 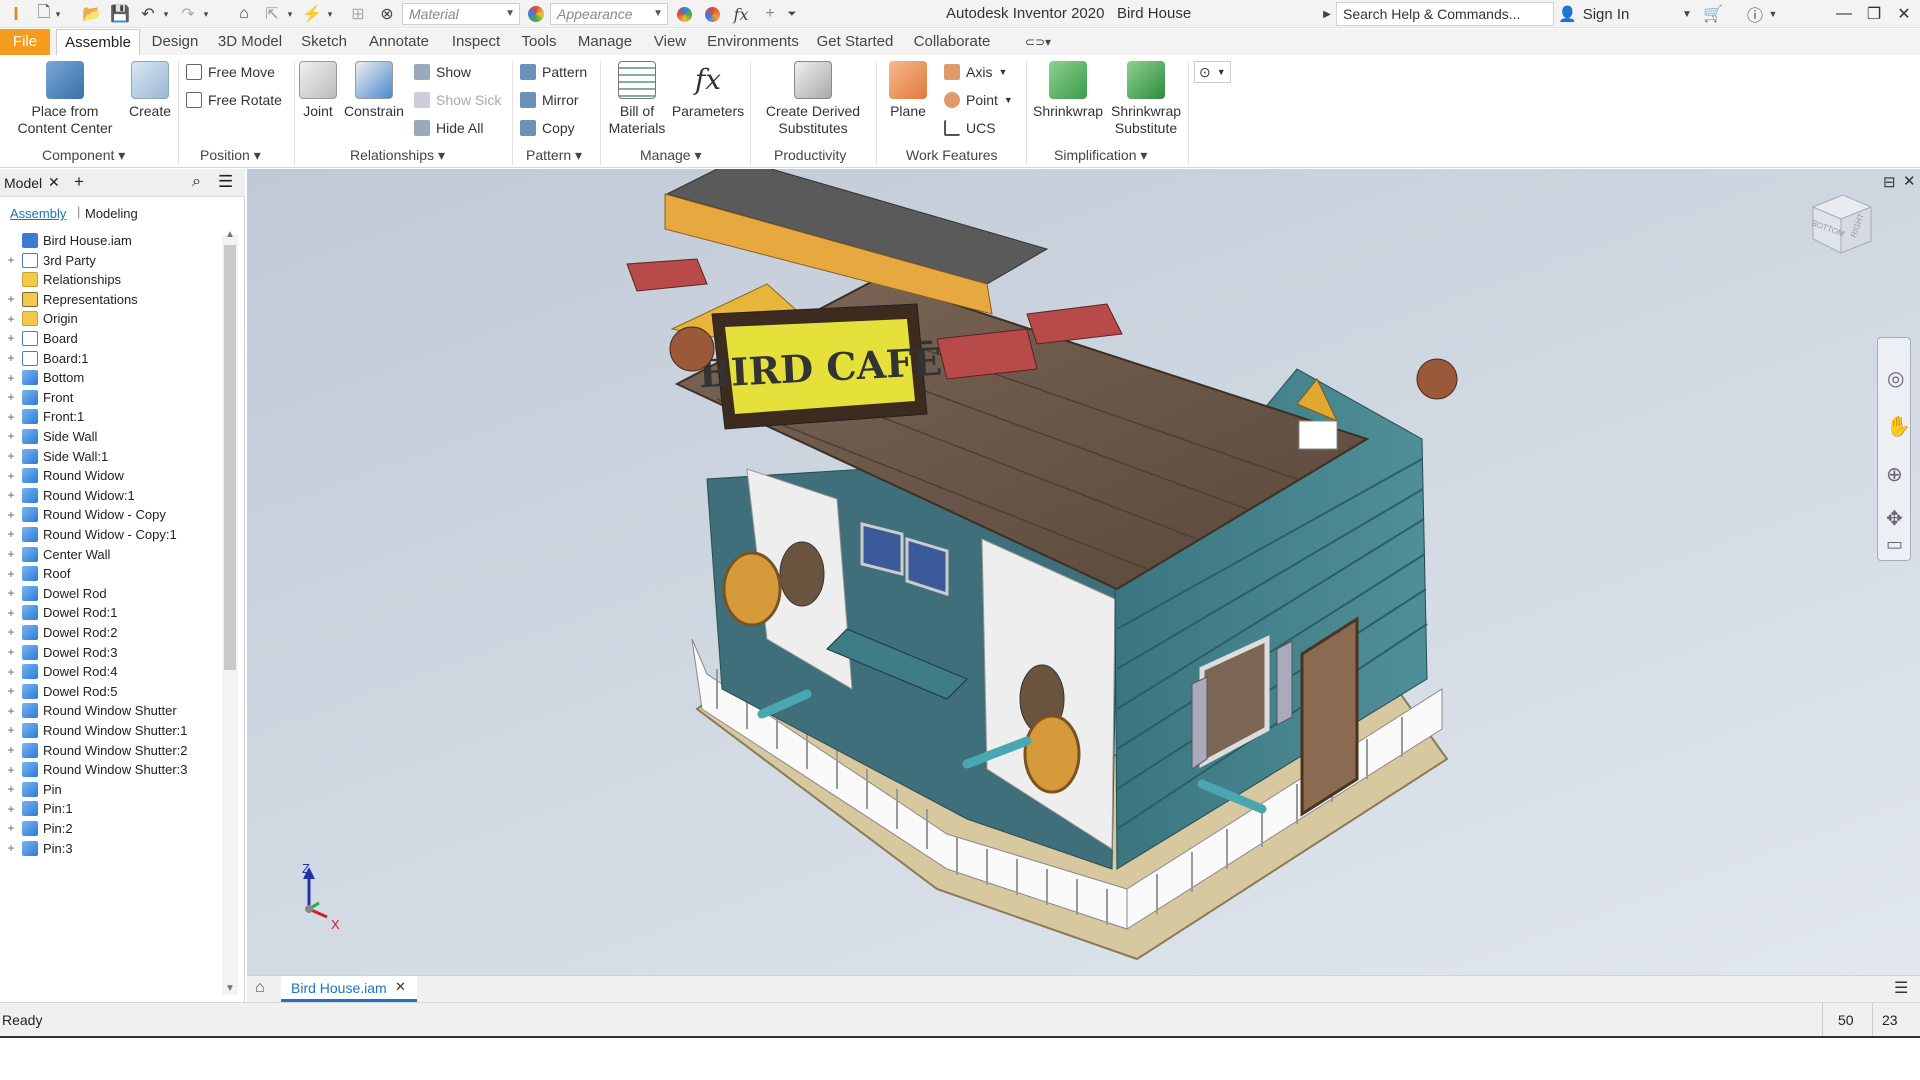 I want to click on ucs-button: UCS, so click(x=970, y=128).